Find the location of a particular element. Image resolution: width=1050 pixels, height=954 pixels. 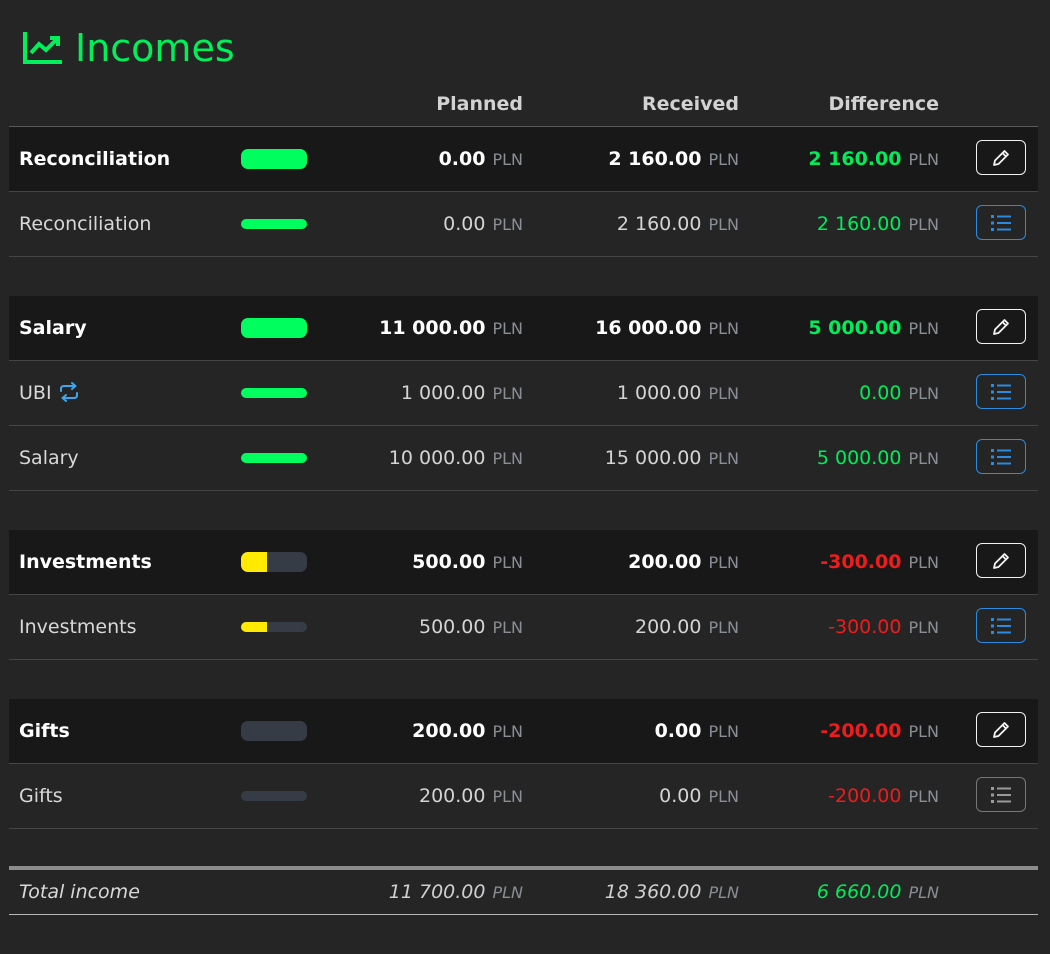

category-name-cell: UBI is located at coordinates (49, 393).